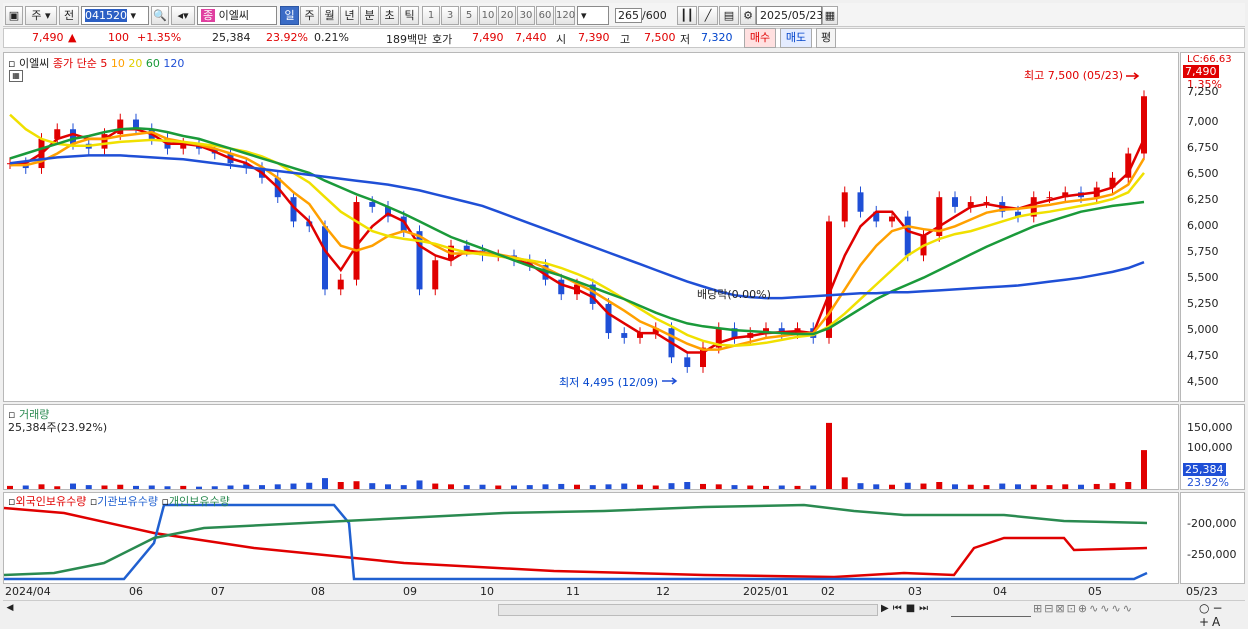 Image resolution: width=1248 pixels, height=629 pixels. I want to click on gear-icon: ⚙, so click(748, 15).